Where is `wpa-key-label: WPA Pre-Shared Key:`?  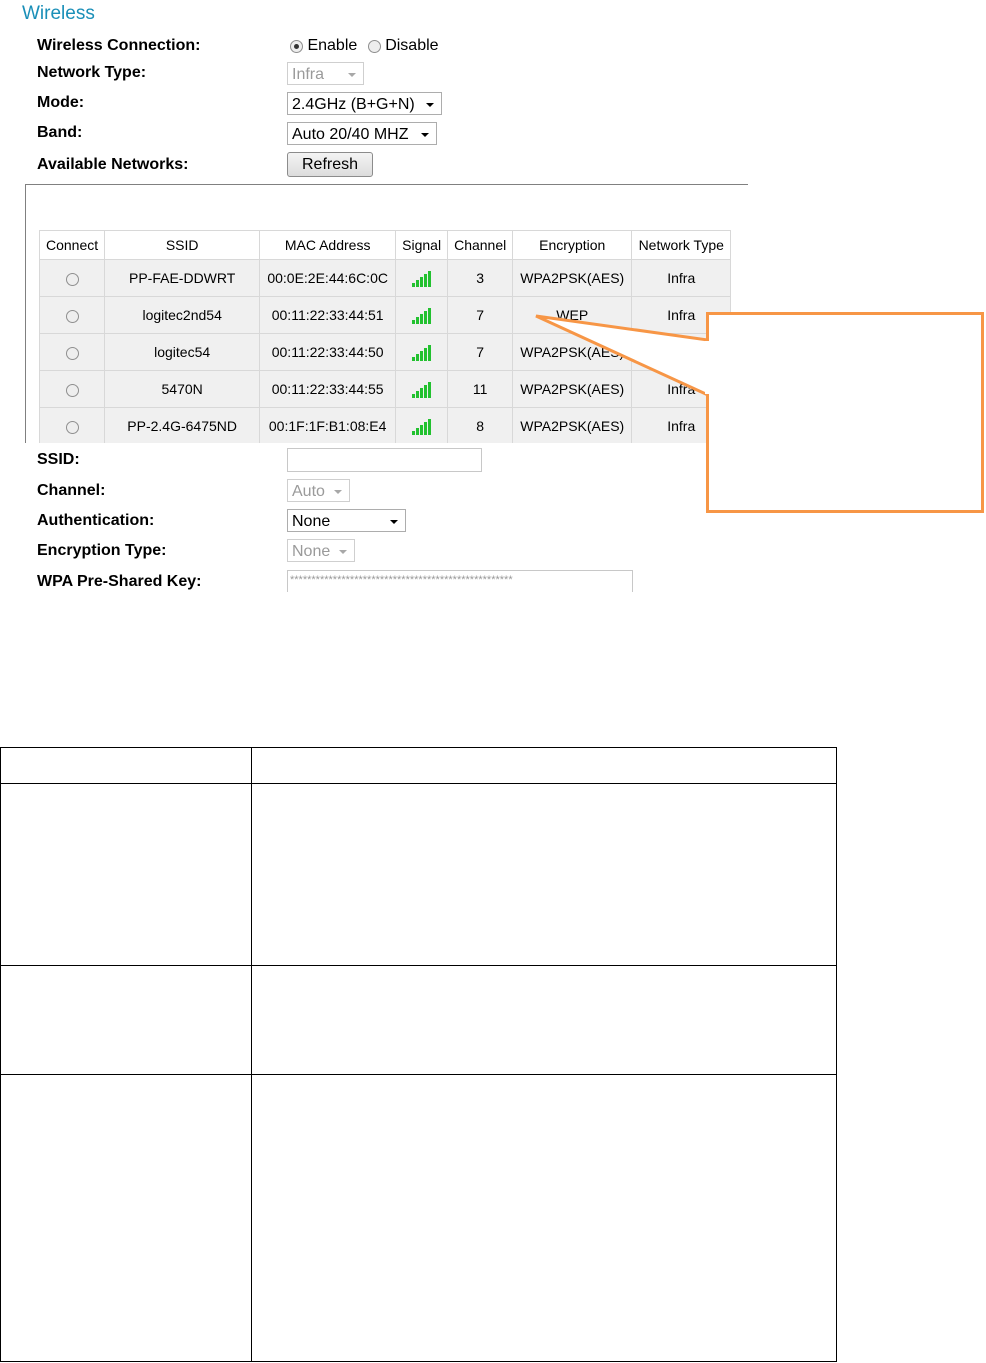 wpa-key-label: WPA Pre-Shared Key: is located at coordinates (119, 581).